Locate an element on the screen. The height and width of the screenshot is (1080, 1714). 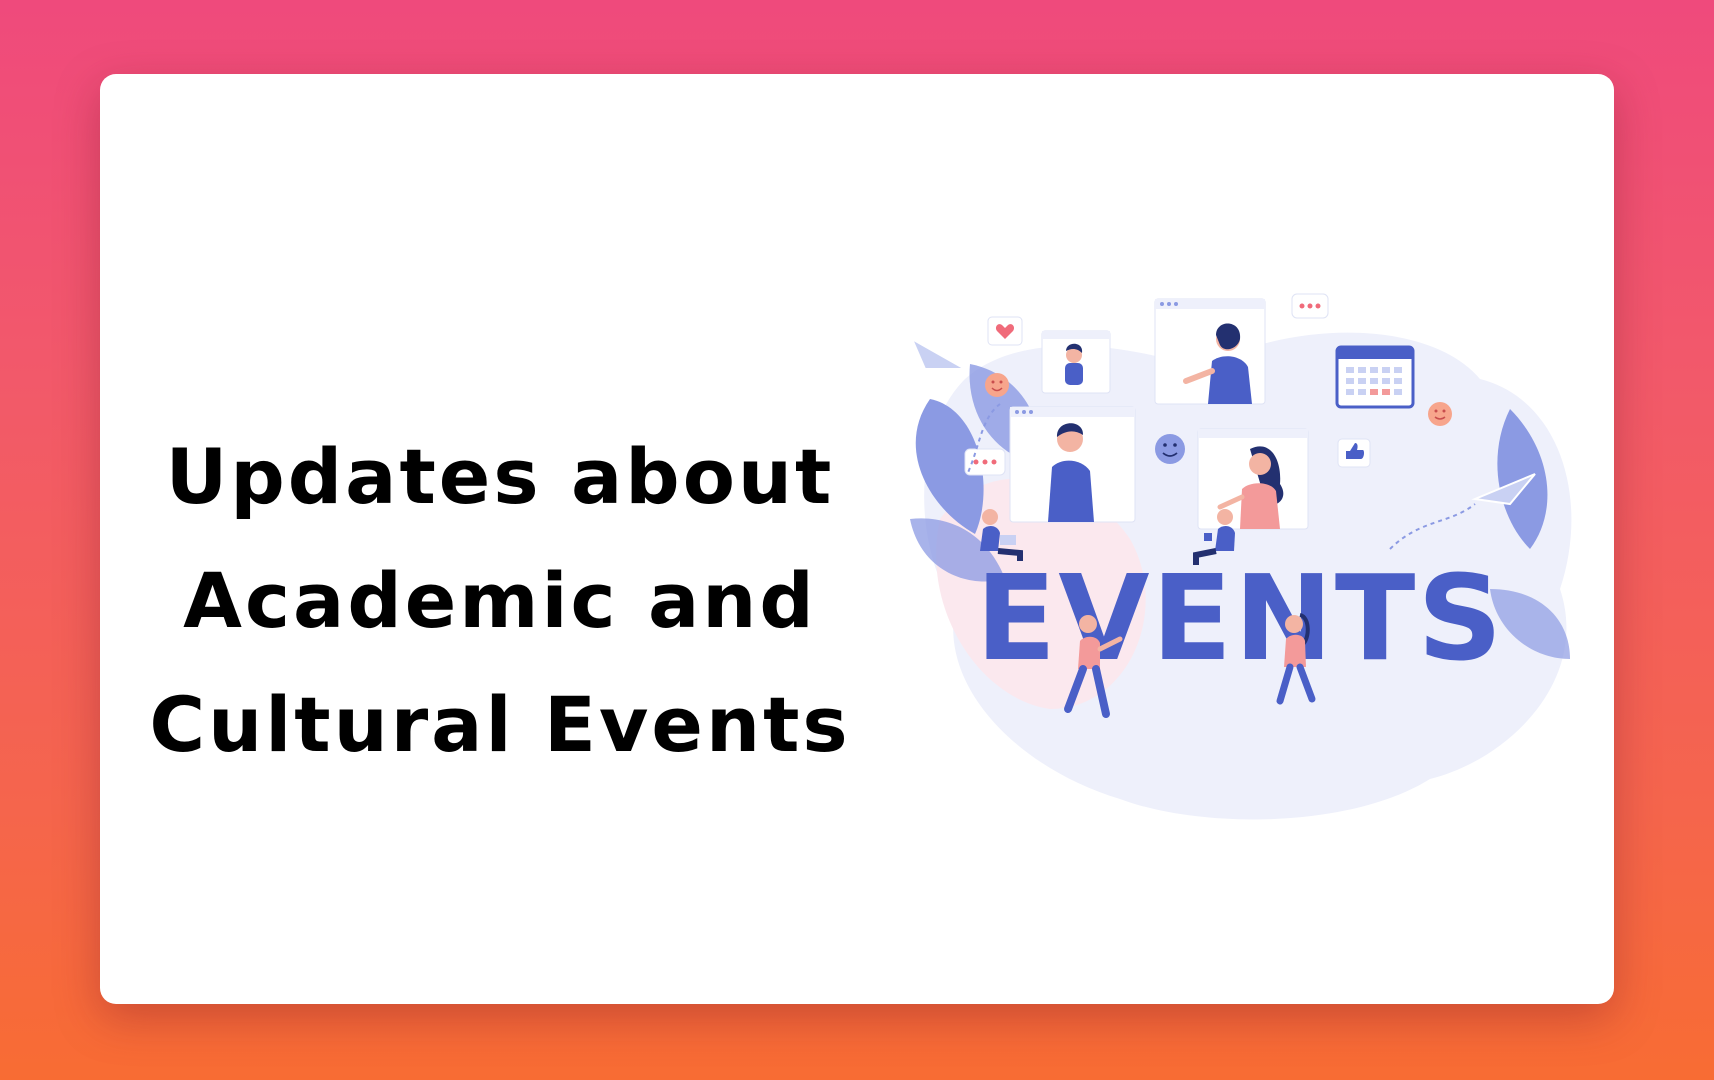
headline-line-2: Academic and is located at coordinates (500, 600).